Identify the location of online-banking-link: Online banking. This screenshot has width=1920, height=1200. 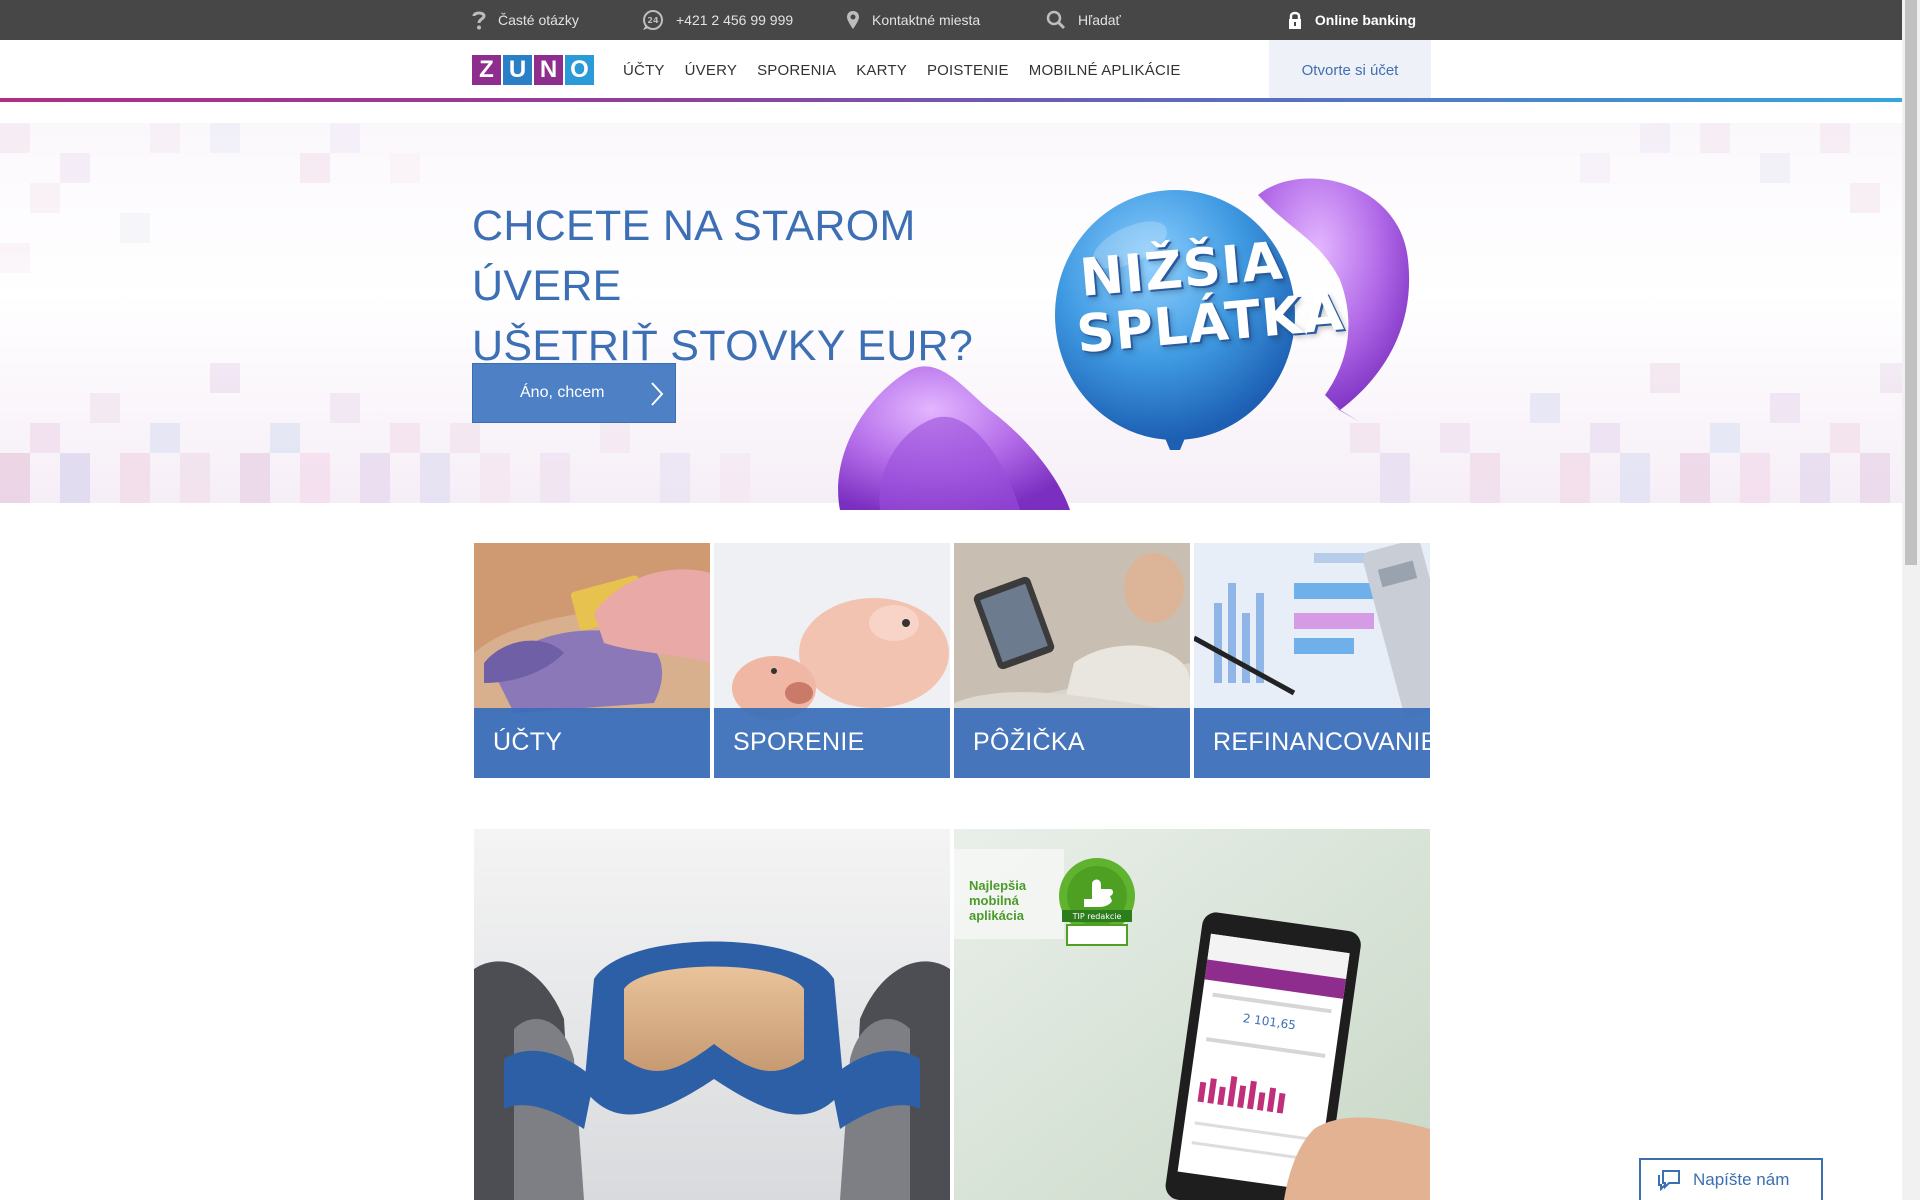
(1351, 20).